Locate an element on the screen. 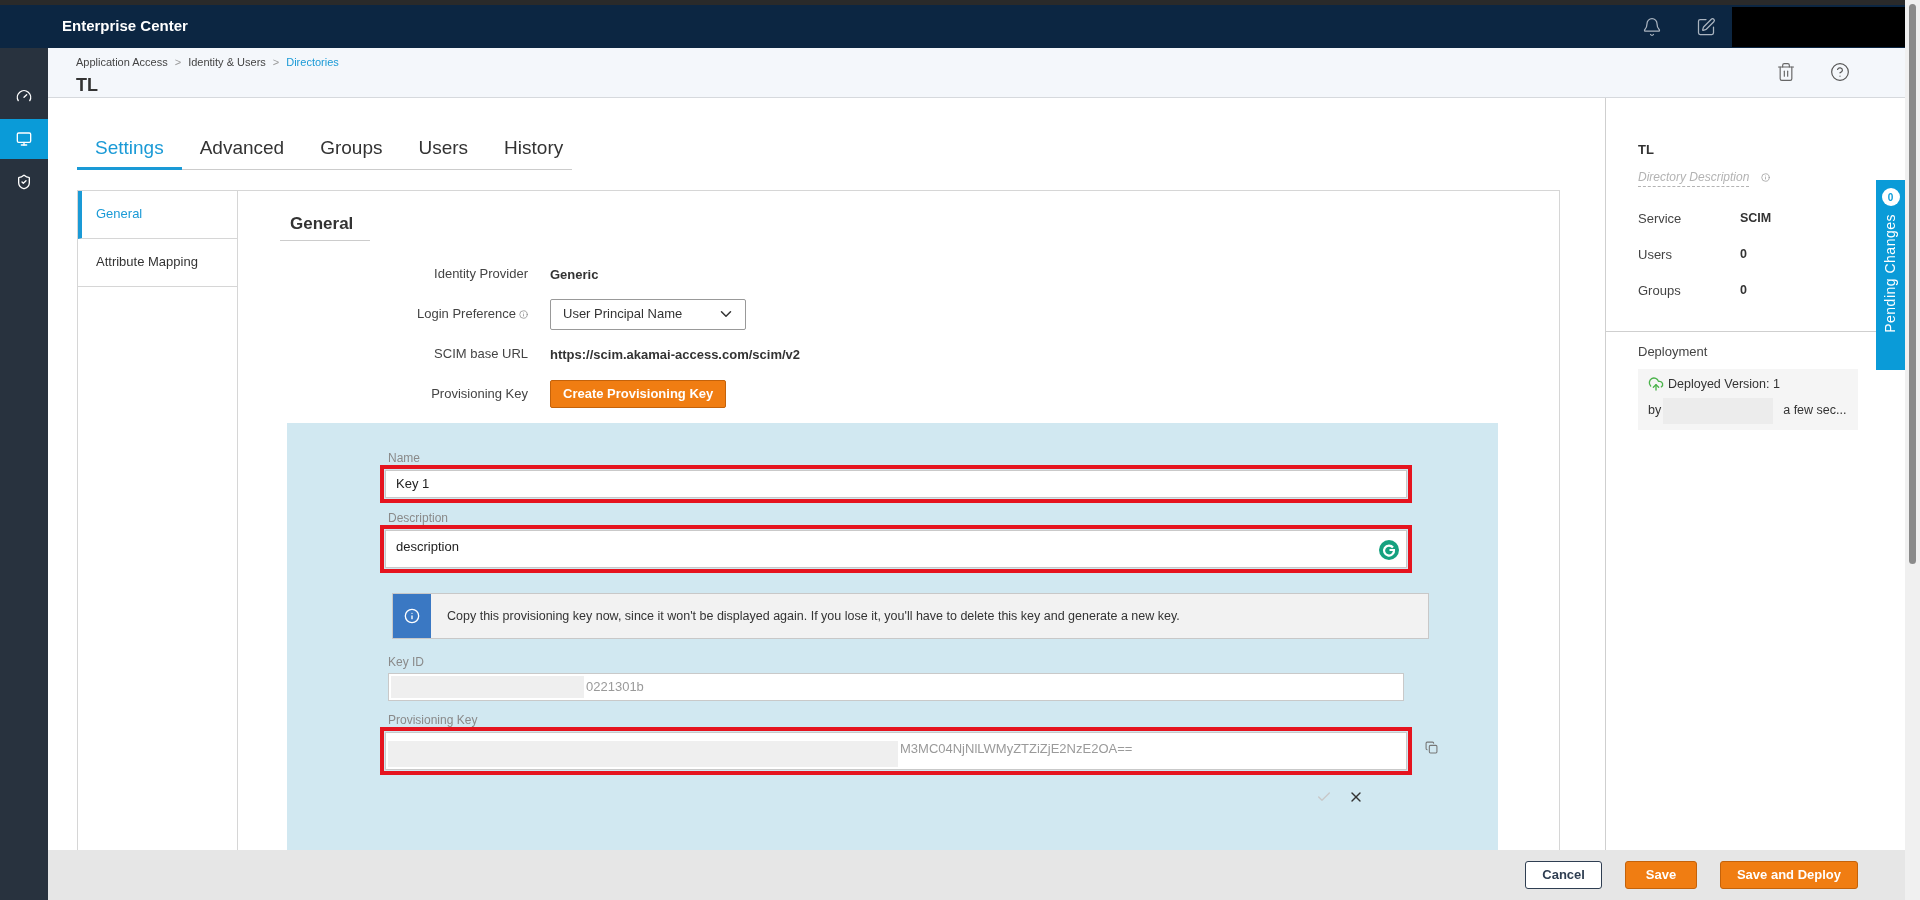 The image size is (1920, 900). deployment-title: Deployment is located at coordinates (1673, 351).